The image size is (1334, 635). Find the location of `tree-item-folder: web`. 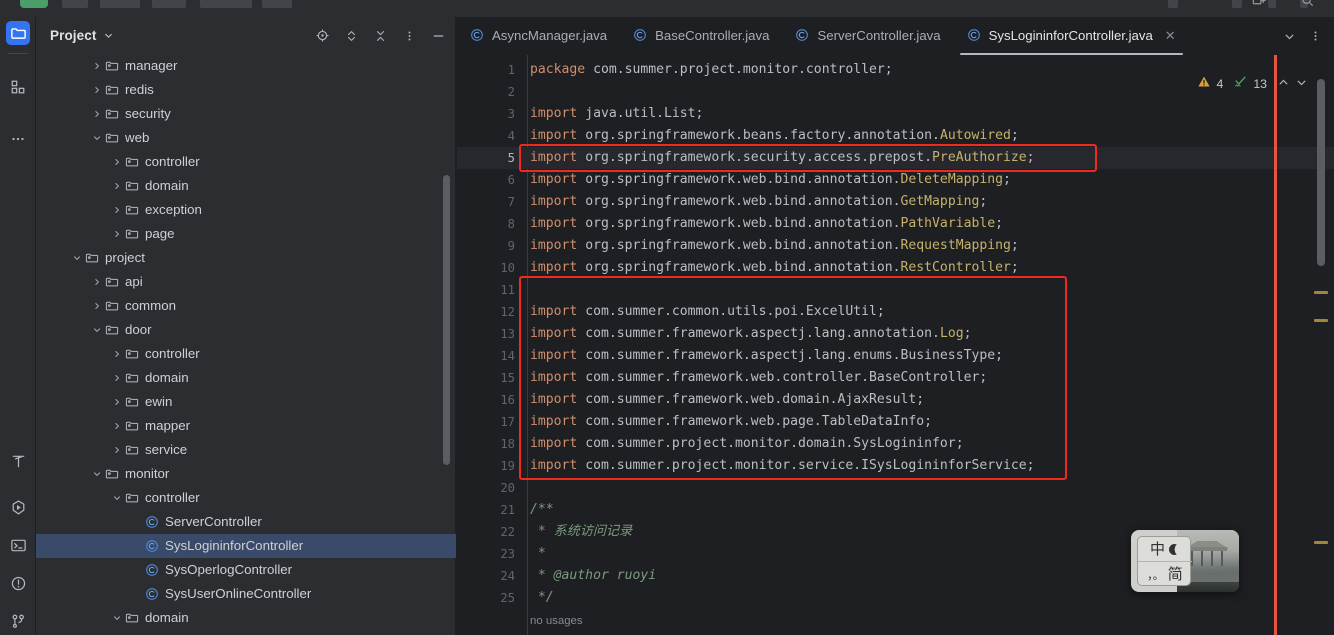

tree-item-folder: web is located at coordinates (246, 138).